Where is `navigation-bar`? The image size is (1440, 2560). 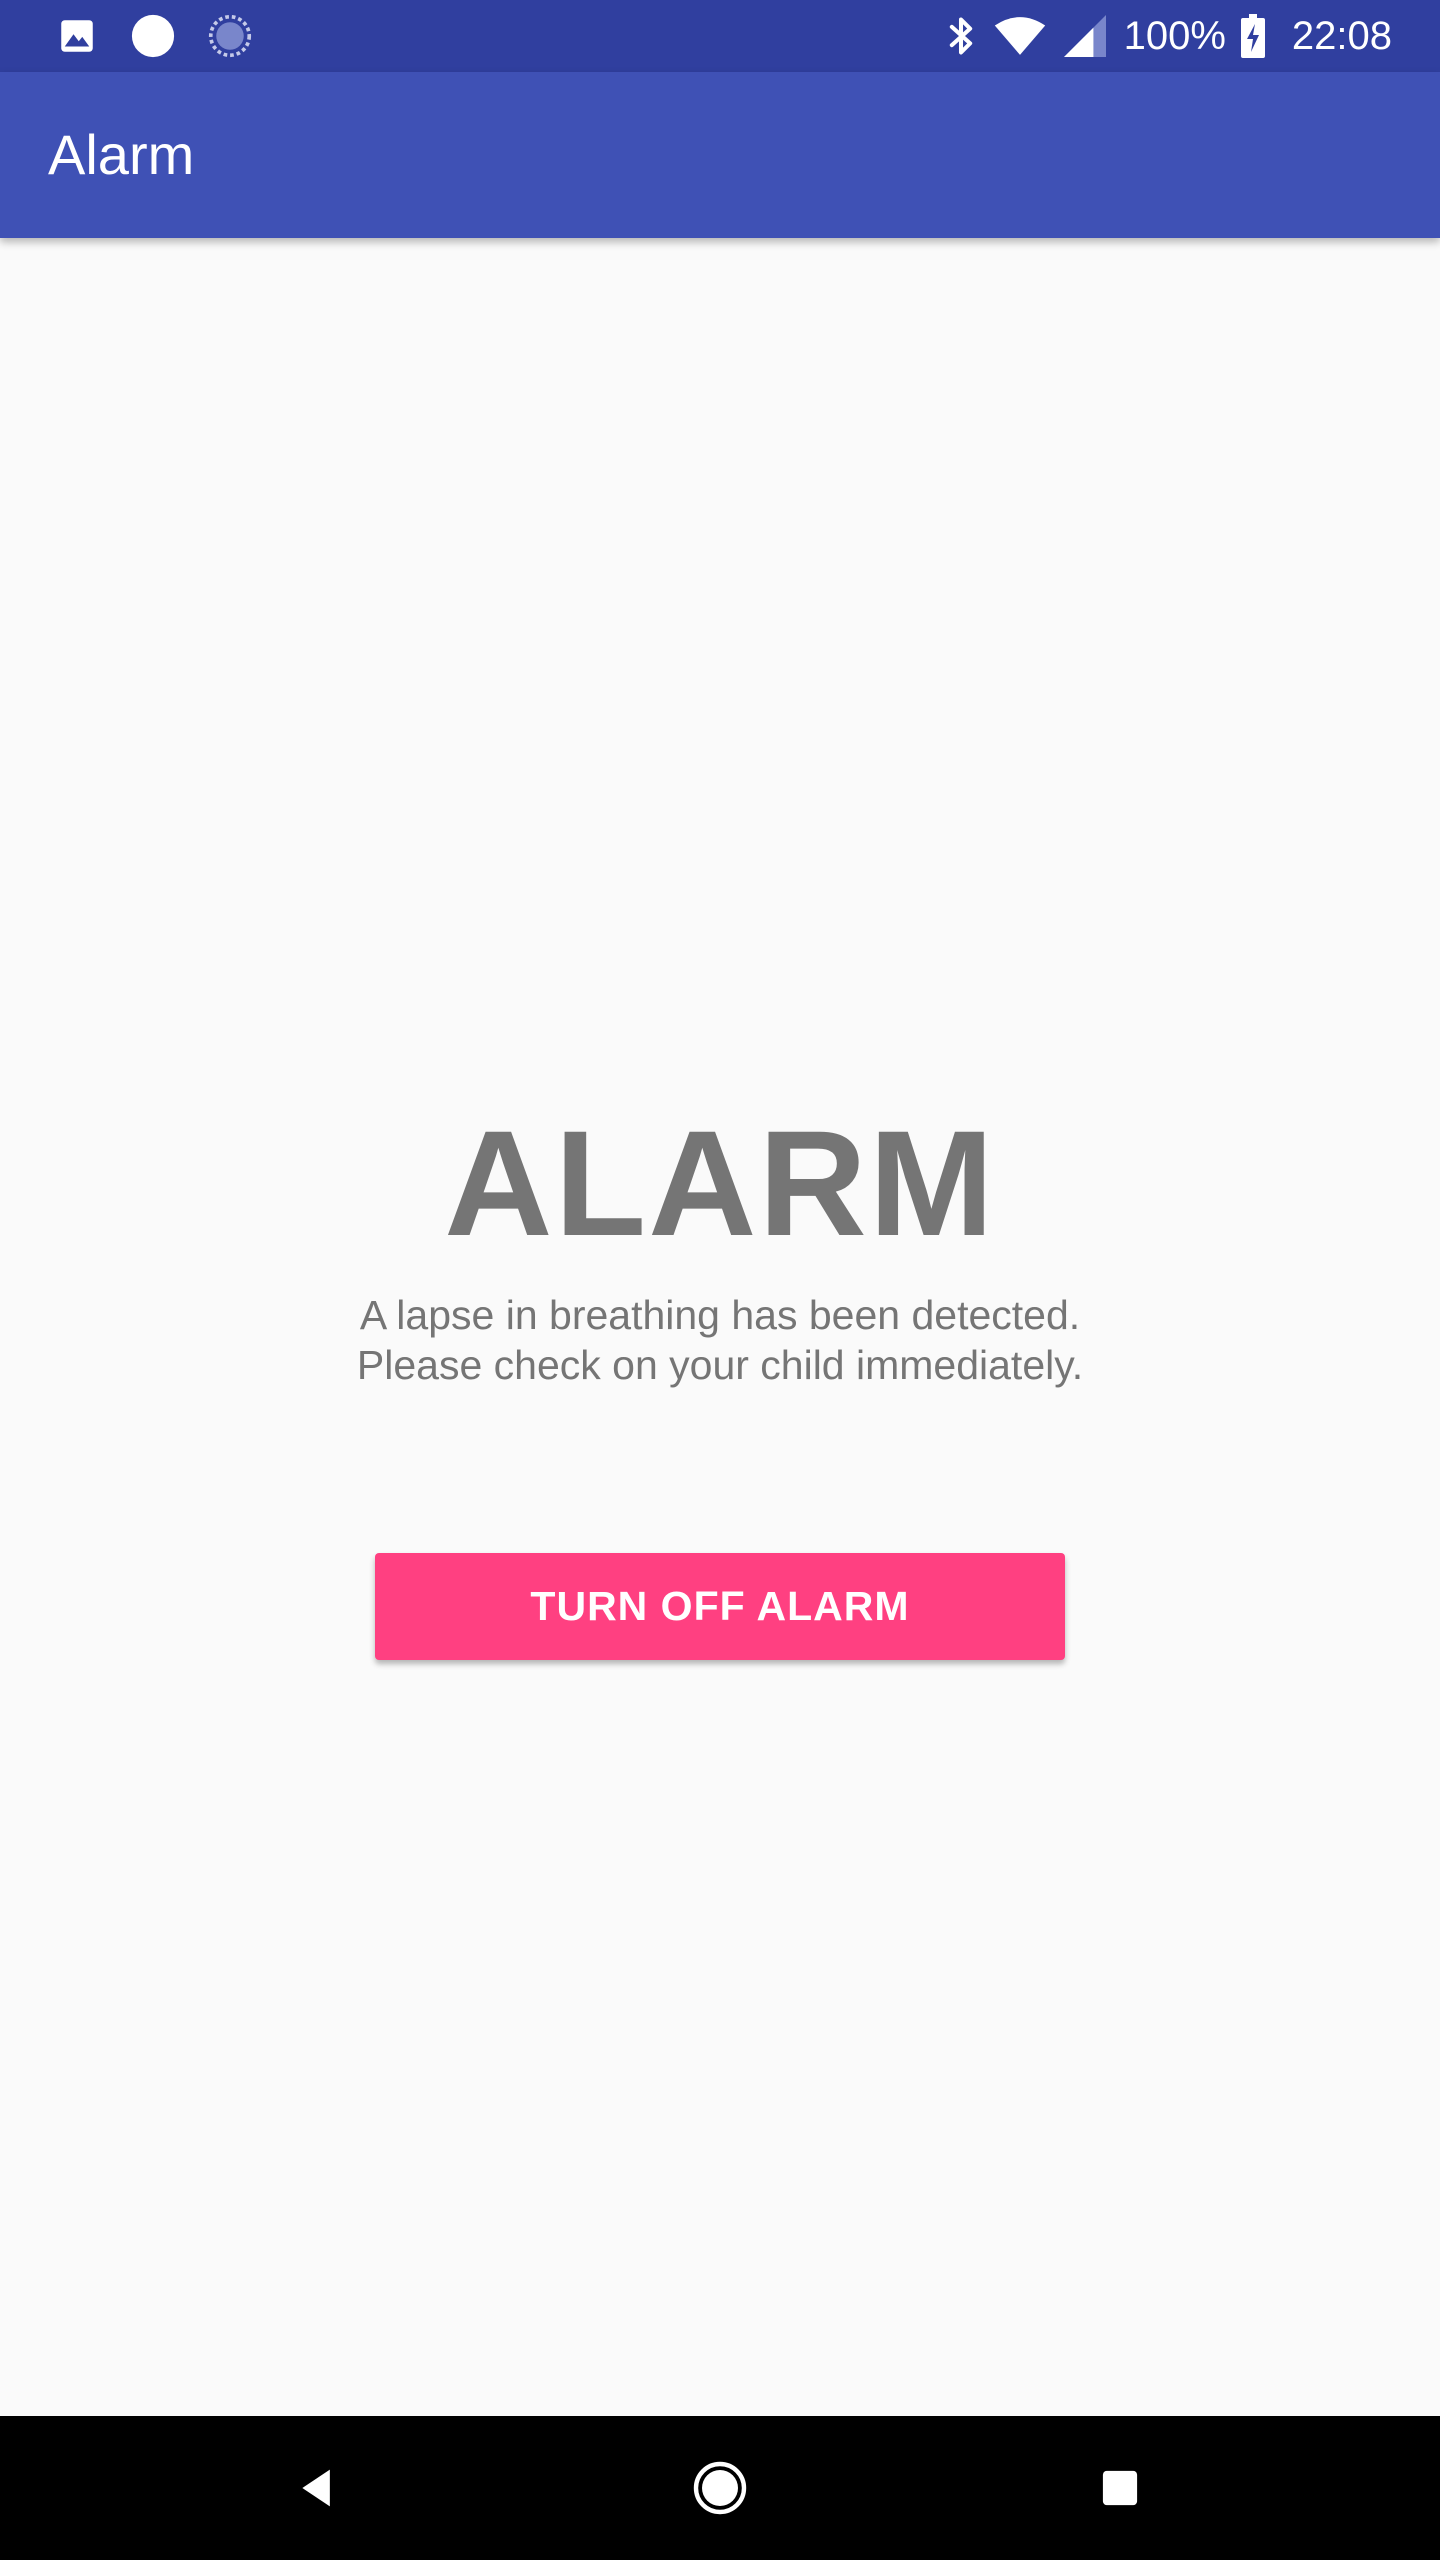
navigation-bar is located at coordinates (720, 2488).